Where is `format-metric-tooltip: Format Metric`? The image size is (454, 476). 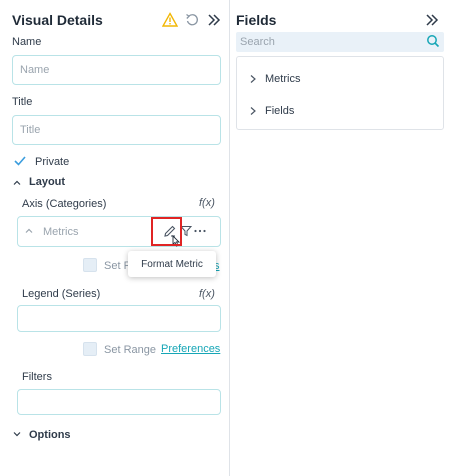
format-metric-tooltip: Format Metric is located at coordinates (172, 264).